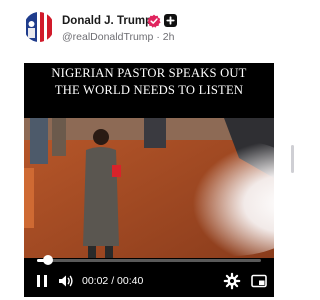 The height and width of the screenshot is (300, 320). Describe the element at coordinates (170, 20) in the screenshot. I see `plus-badge-icon` at that location.